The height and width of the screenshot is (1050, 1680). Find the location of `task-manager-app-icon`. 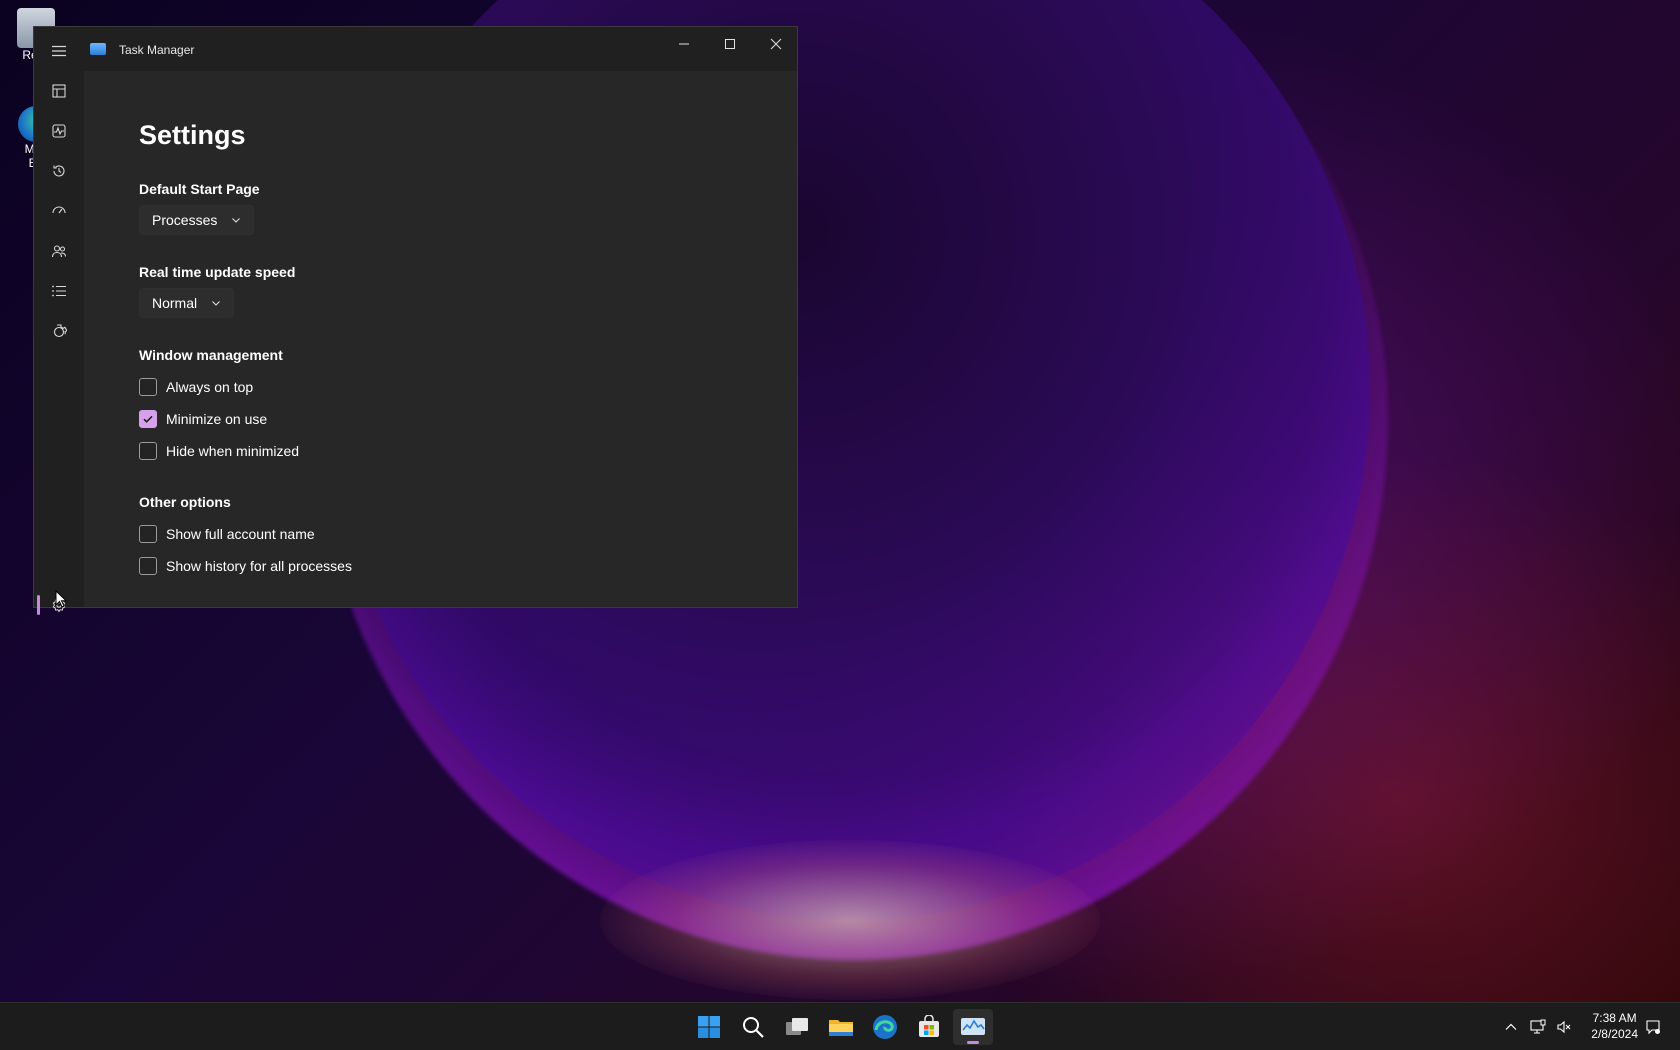

task-manager-app-icon is located at coordinates (98, 49).